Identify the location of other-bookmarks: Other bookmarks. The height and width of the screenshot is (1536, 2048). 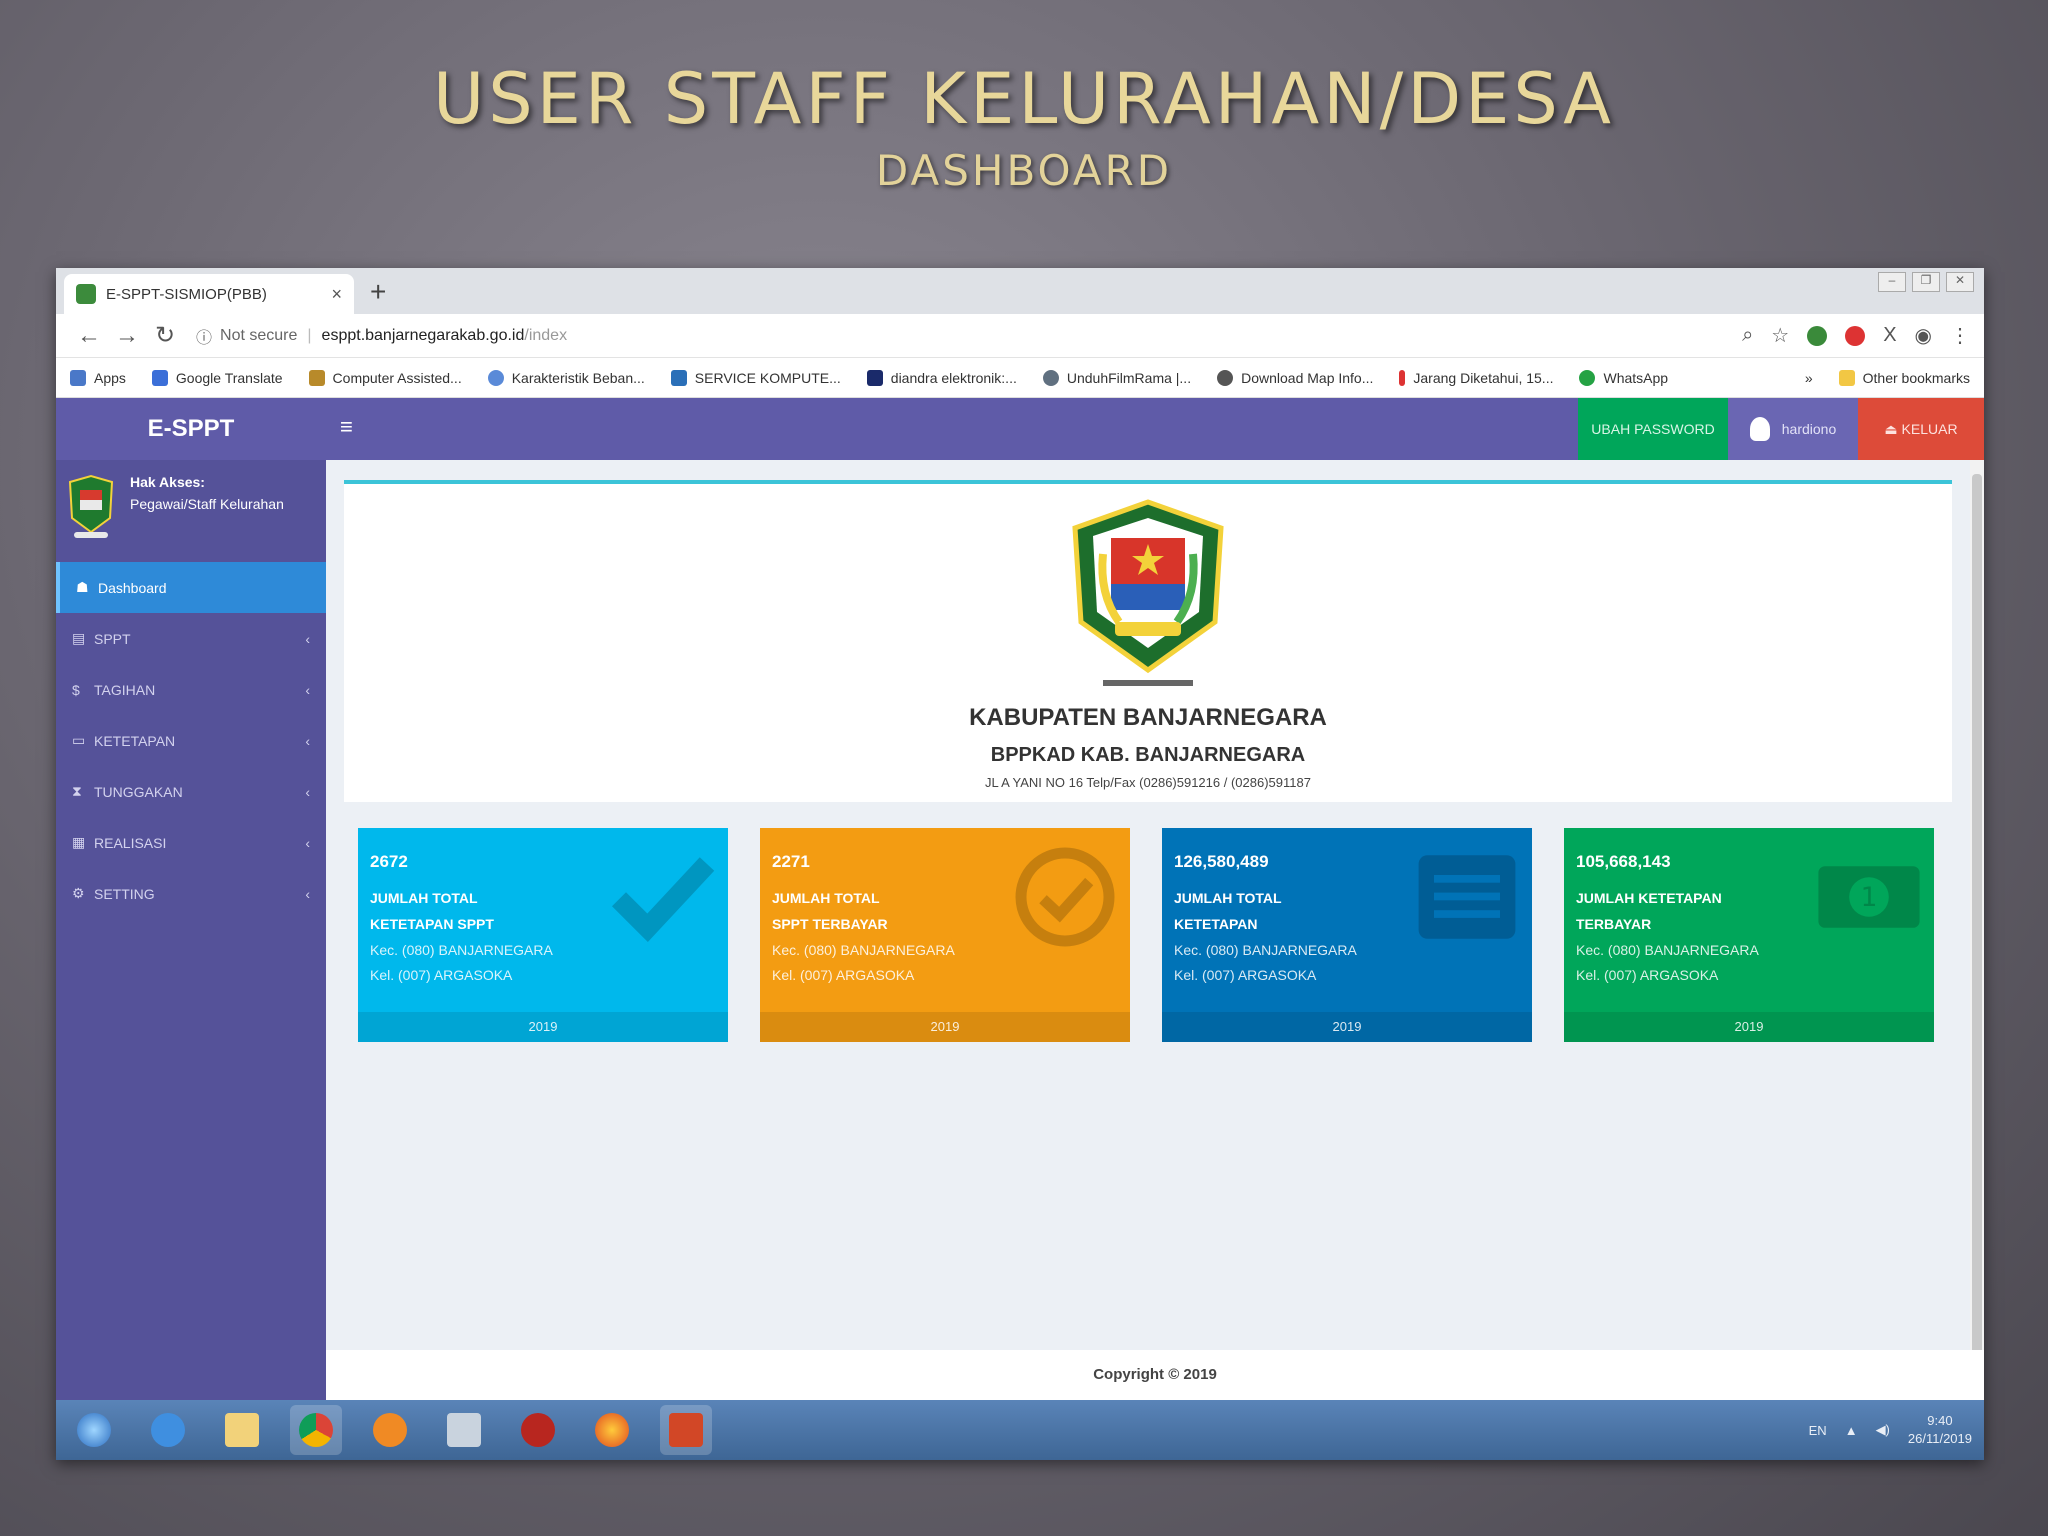
(1904, 377).